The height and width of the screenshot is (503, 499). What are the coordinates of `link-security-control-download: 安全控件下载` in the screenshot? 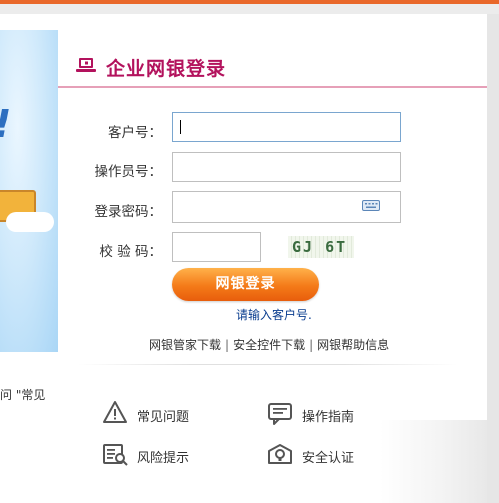 It's located at (269, 345).